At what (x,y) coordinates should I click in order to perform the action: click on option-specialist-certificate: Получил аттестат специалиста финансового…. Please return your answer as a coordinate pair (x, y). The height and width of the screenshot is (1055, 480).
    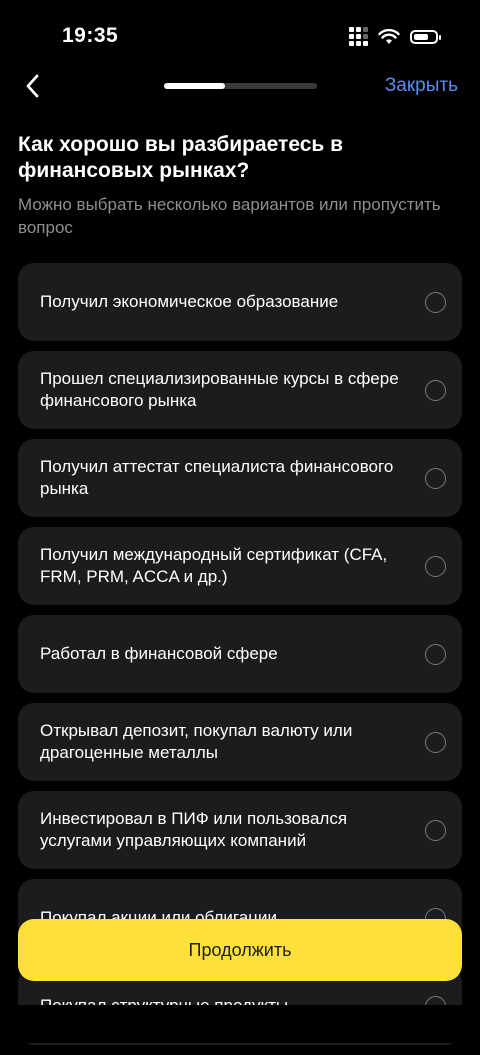
    Looking at the image, I should click on (240, 478).